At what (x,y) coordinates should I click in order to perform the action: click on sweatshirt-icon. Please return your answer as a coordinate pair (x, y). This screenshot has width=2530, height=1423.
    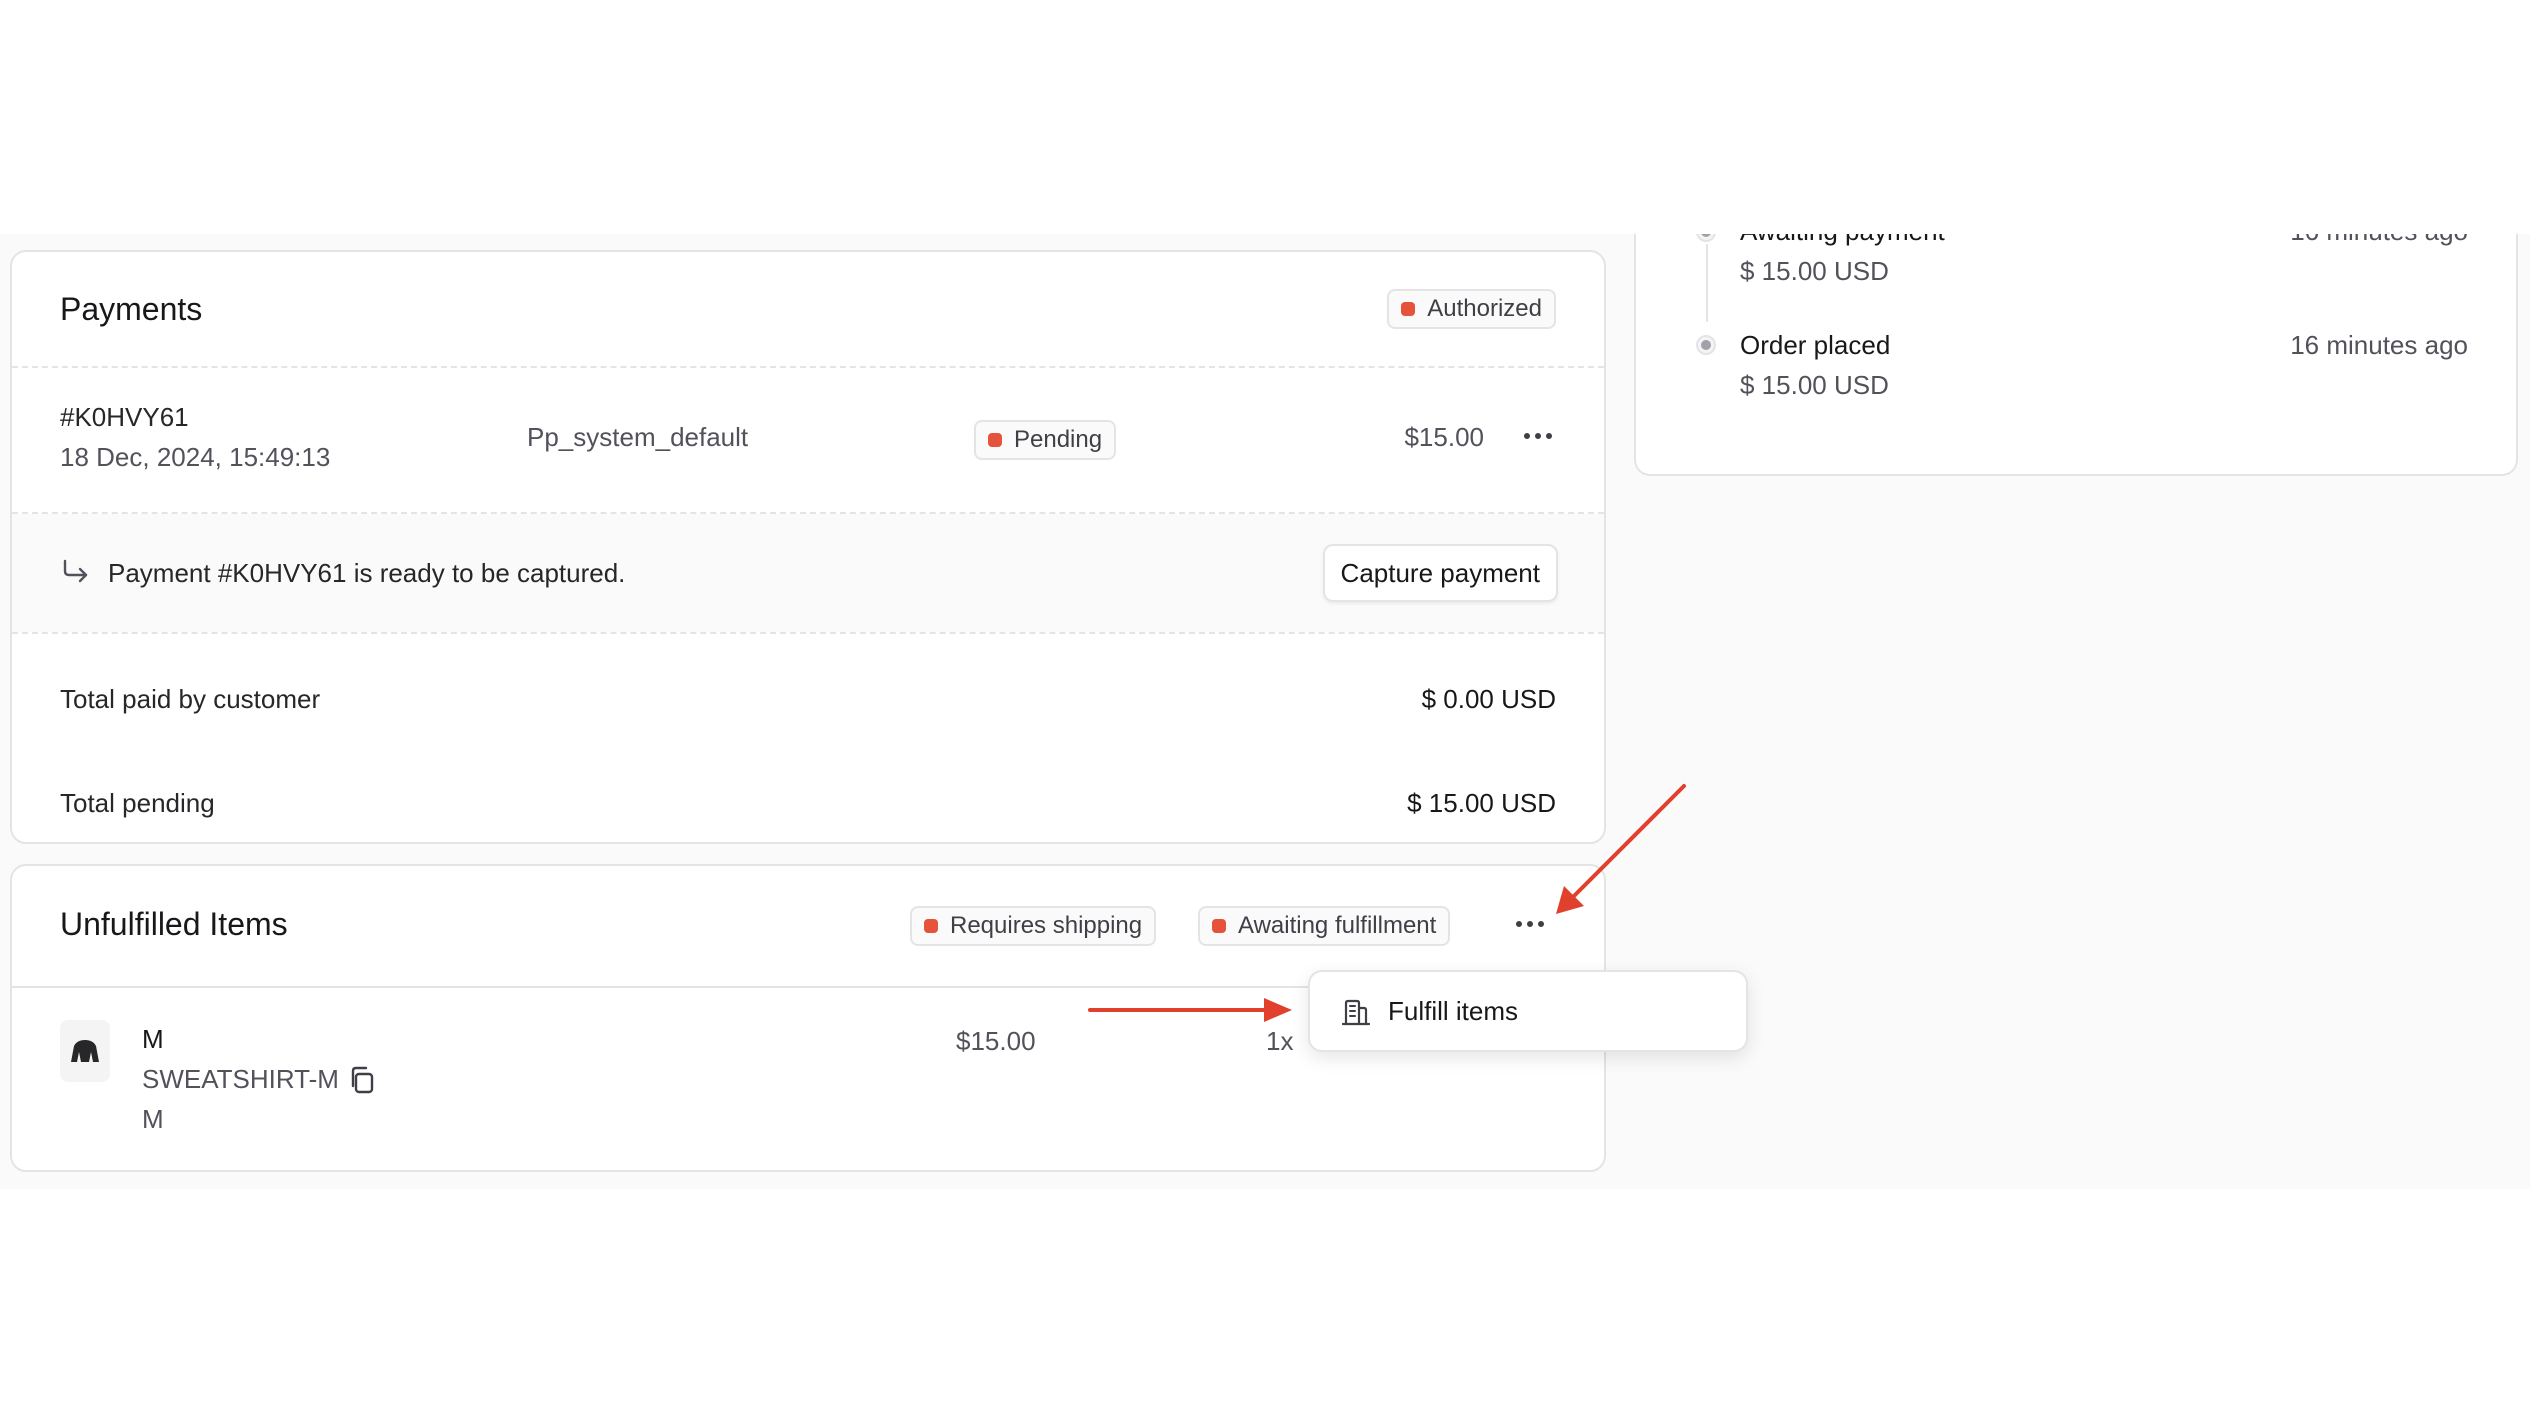
    Looking at the image, I should click on (85, 1051).